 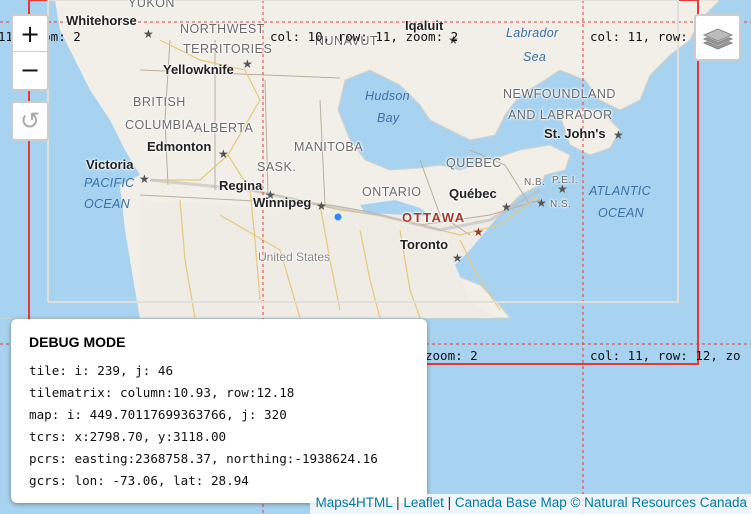 I want to click on region-nl-line2: AND LABRADOR, so click(x=560, y=115).